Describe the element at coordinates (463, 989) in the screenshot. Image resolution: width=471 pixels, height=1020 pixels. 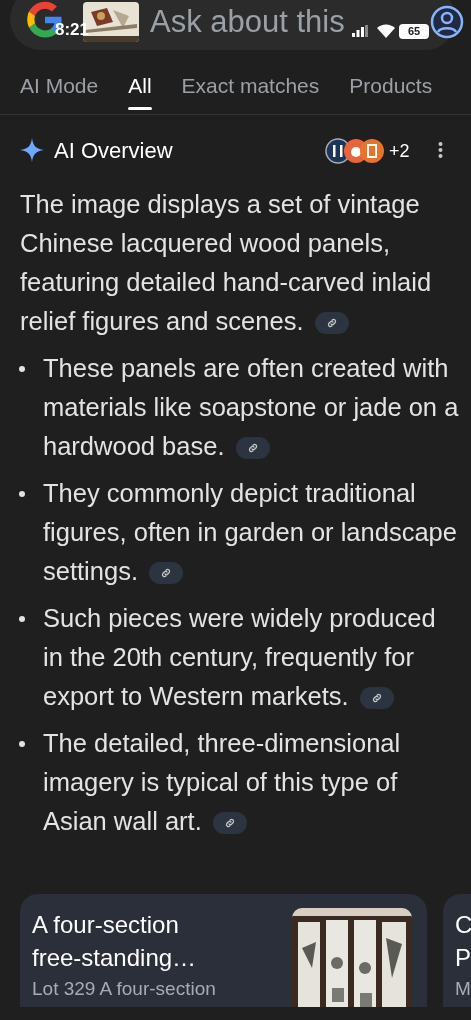
I see `card-snippet: M` at that location.